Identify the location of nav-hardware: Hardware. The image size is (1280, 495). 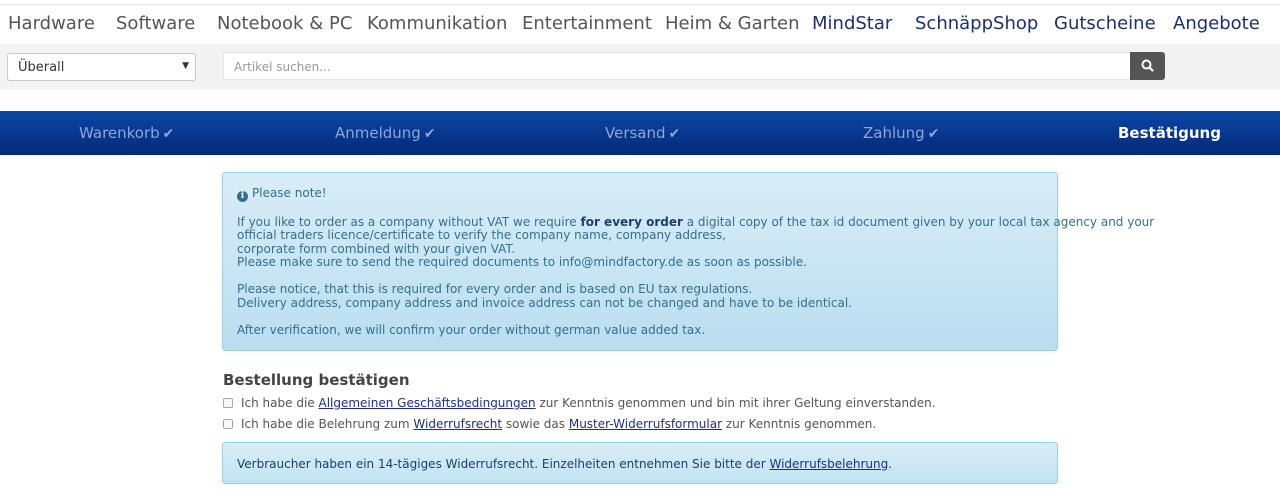
(51, 23).